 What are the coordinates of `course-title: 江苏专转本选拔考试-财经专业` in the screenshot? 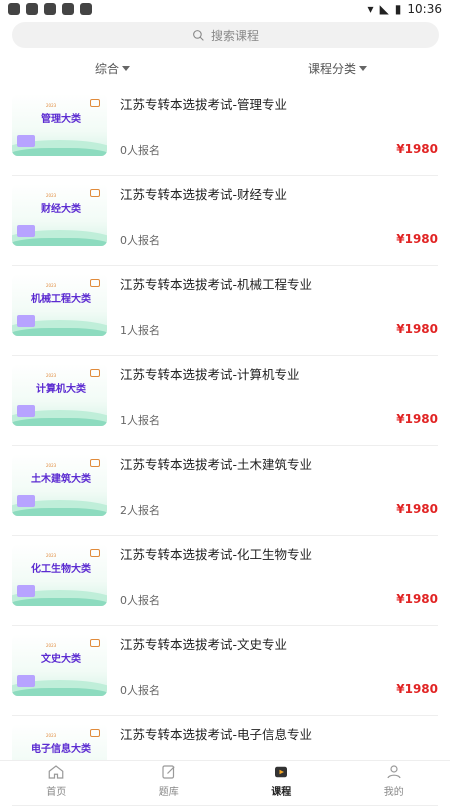 It's located at (203, 193).